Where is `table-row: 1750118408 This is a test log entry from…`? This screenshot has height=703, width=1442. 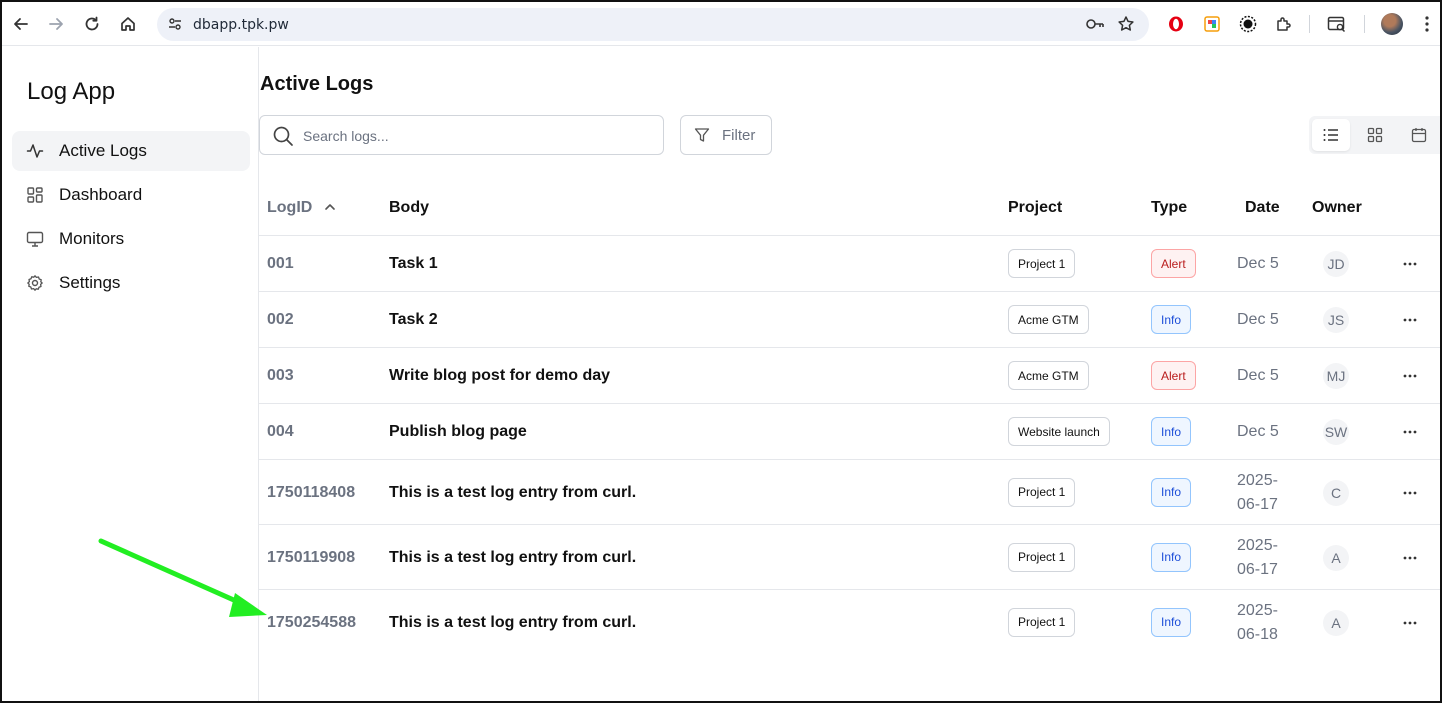
table-row: 1750118408 This is a test log entry from… is located at coordinates (849, 492).